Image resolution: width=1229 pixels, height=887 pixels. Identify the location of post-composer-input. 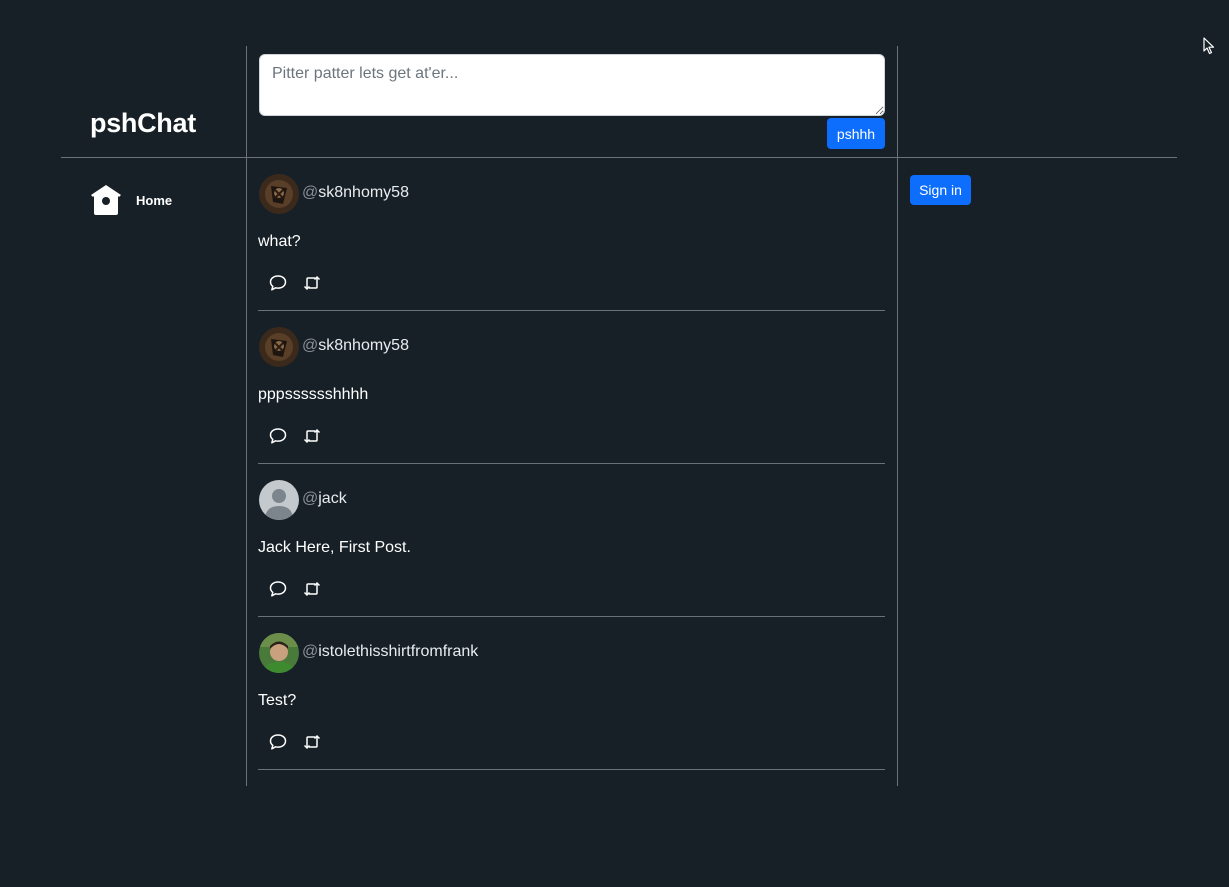
(572, 85).